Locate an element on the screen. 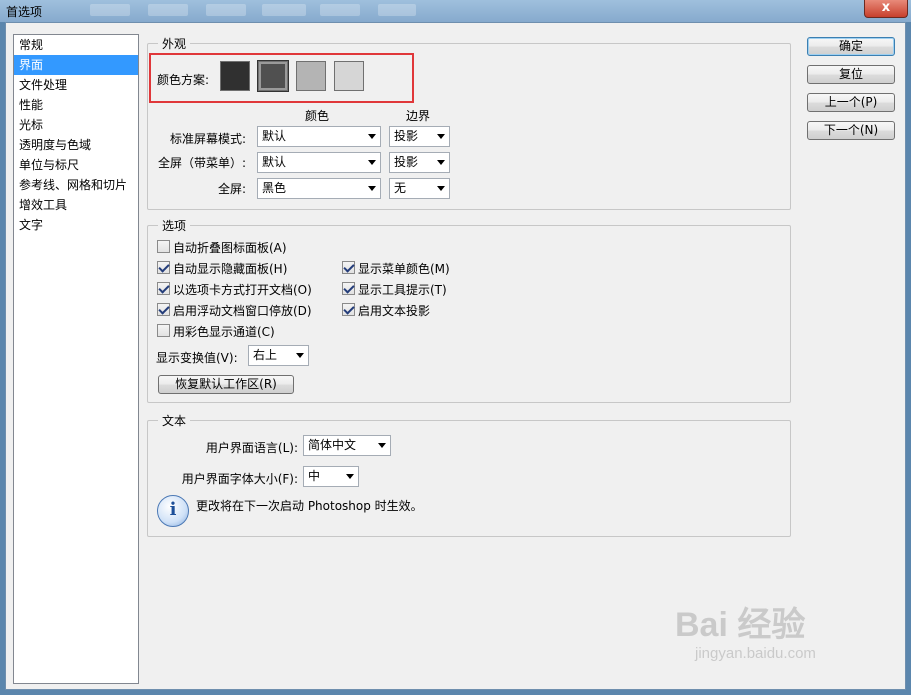 This screenshot has width=911, height=695. floating-window-docking-checkbox: 启用浮动文档窗口停放(D) is located at coordinates (234, 310).